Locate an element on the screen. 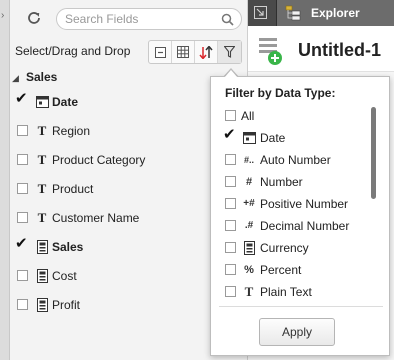 This screenshot has height=360, width=394. filter-option-all: All is located at coordinates (291, 116).